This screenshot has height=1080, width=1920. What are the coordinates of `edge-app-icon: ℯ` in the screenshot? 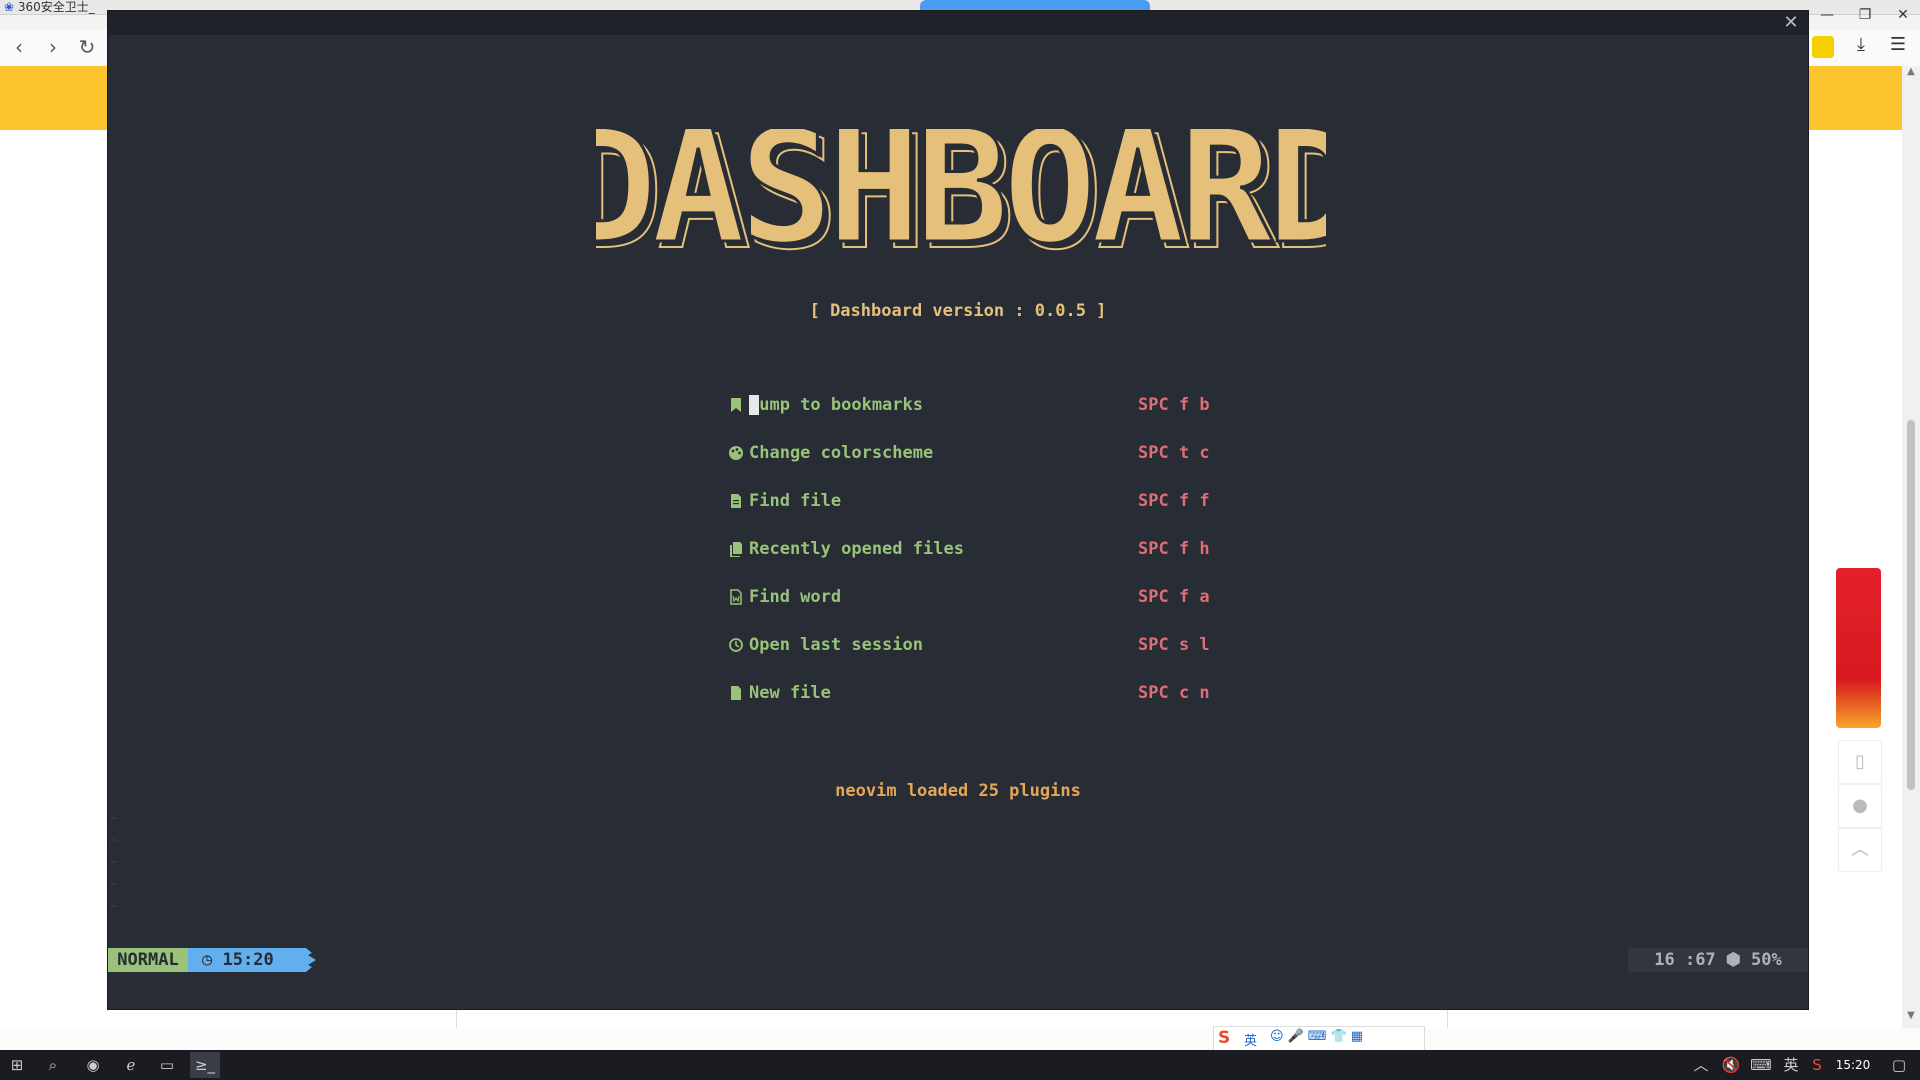 It's located at (131, 1065).